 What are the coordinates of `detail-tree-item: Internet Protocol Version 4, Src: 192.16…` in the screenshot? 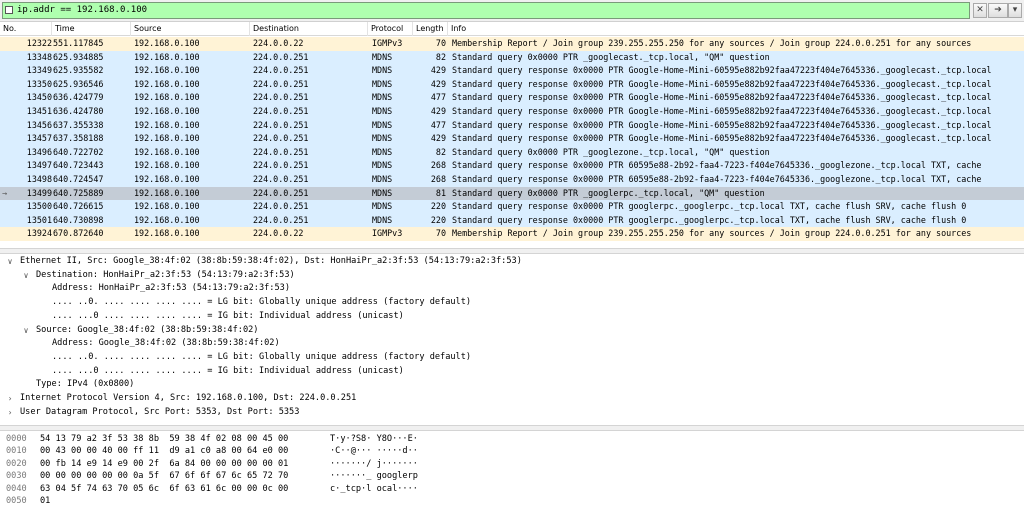 It's located at (188, 399).